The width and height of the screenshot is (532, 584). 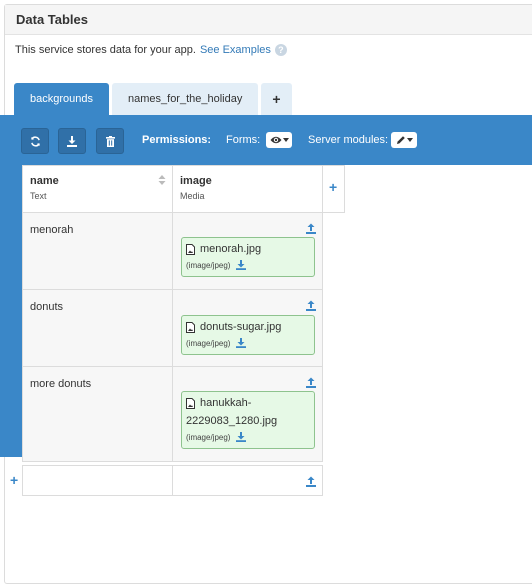 I want to click on description-text: This service stores data for your app., so click(x=105, y=50).